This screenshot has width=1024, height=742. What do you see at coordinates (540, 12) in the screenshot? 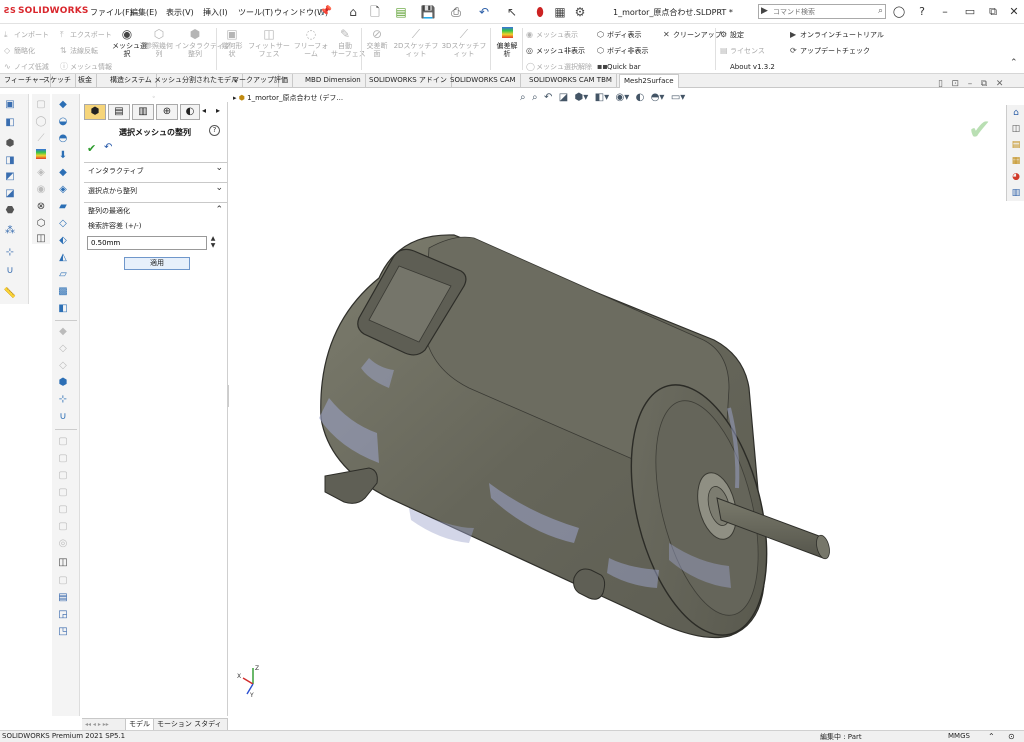
I see `traffic-light-icon: ⬮` at bounding box center [540, 12].